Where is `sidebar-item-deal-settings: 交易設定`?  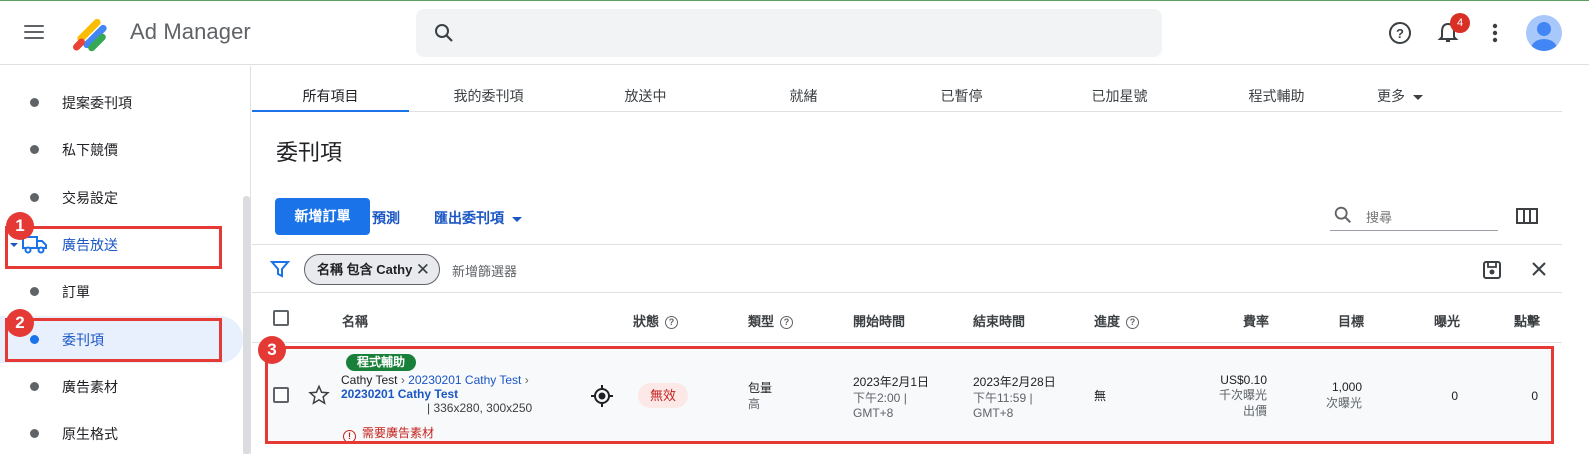 sidebar-item-deal-settings: 交易設定 is located at coordinates (121, 197).